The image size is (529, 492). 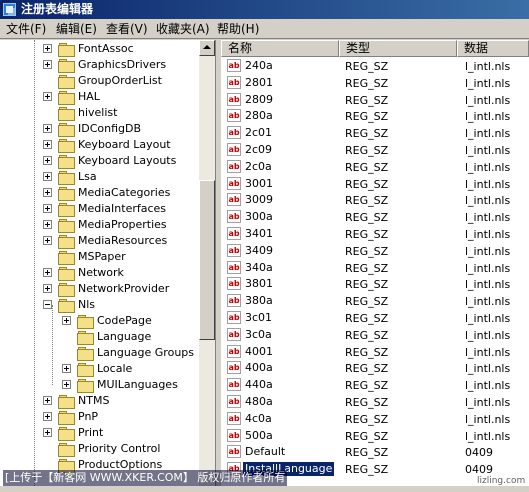 What do you see at coordinates (127, 29) in the screenshot?
I see `menu-view: 查看(V)` at bounding box center [127, 29].